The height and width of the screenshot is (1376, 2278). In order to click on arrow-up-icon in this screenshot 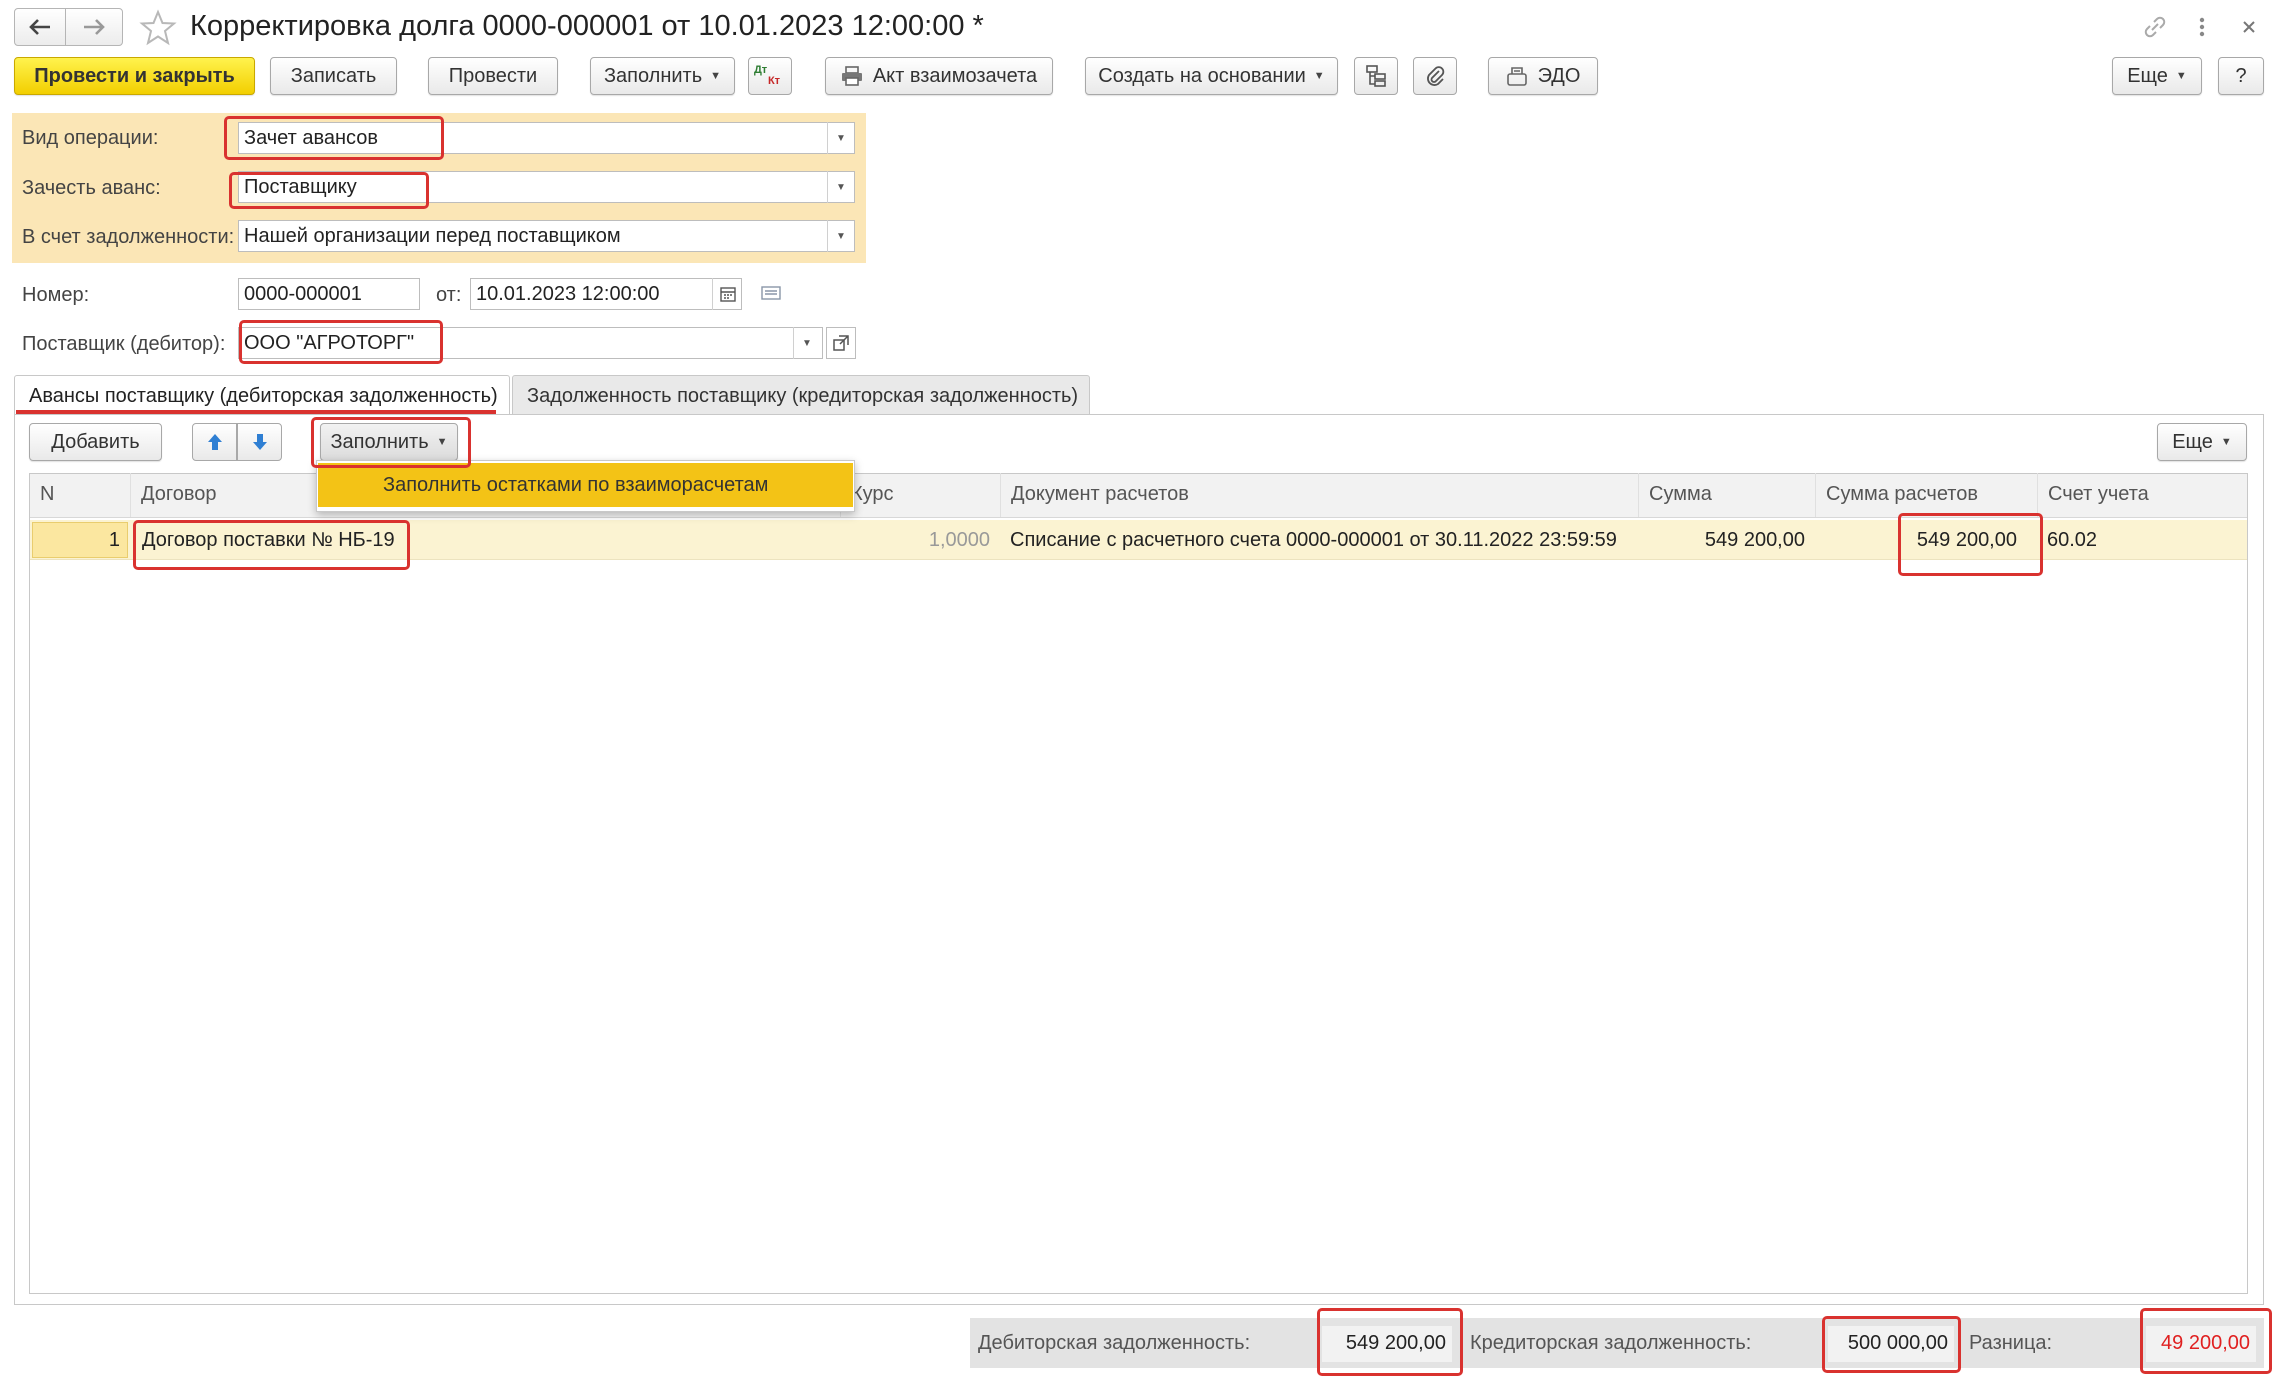, I will do `click(214, 442)`.